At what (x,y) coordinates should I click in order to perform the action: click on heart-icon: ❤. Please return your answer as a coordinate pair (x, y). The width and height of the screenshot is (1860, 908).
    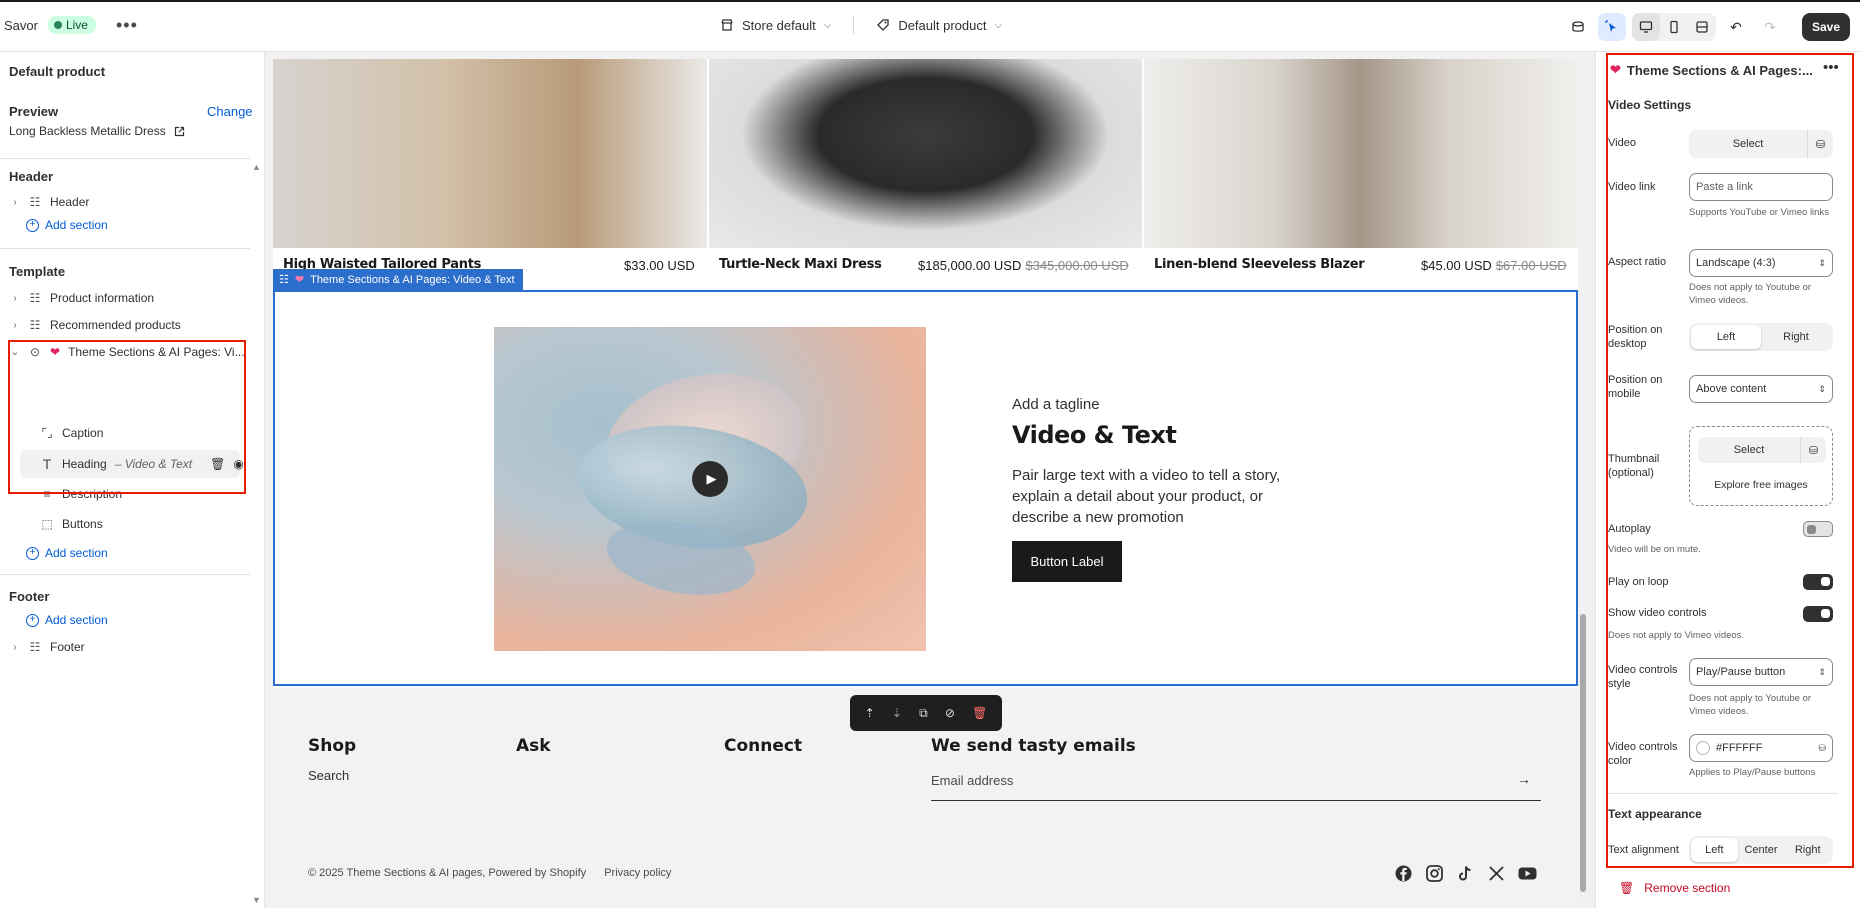
    Looking at the image, I should click on (299, 280).